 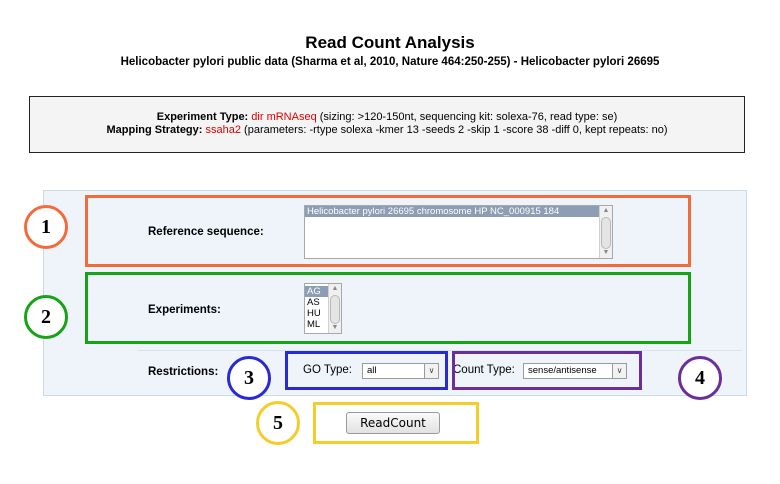 I want to click on mapping-strategy-label: Mapping Strategy:, so click(x=154, y=130).